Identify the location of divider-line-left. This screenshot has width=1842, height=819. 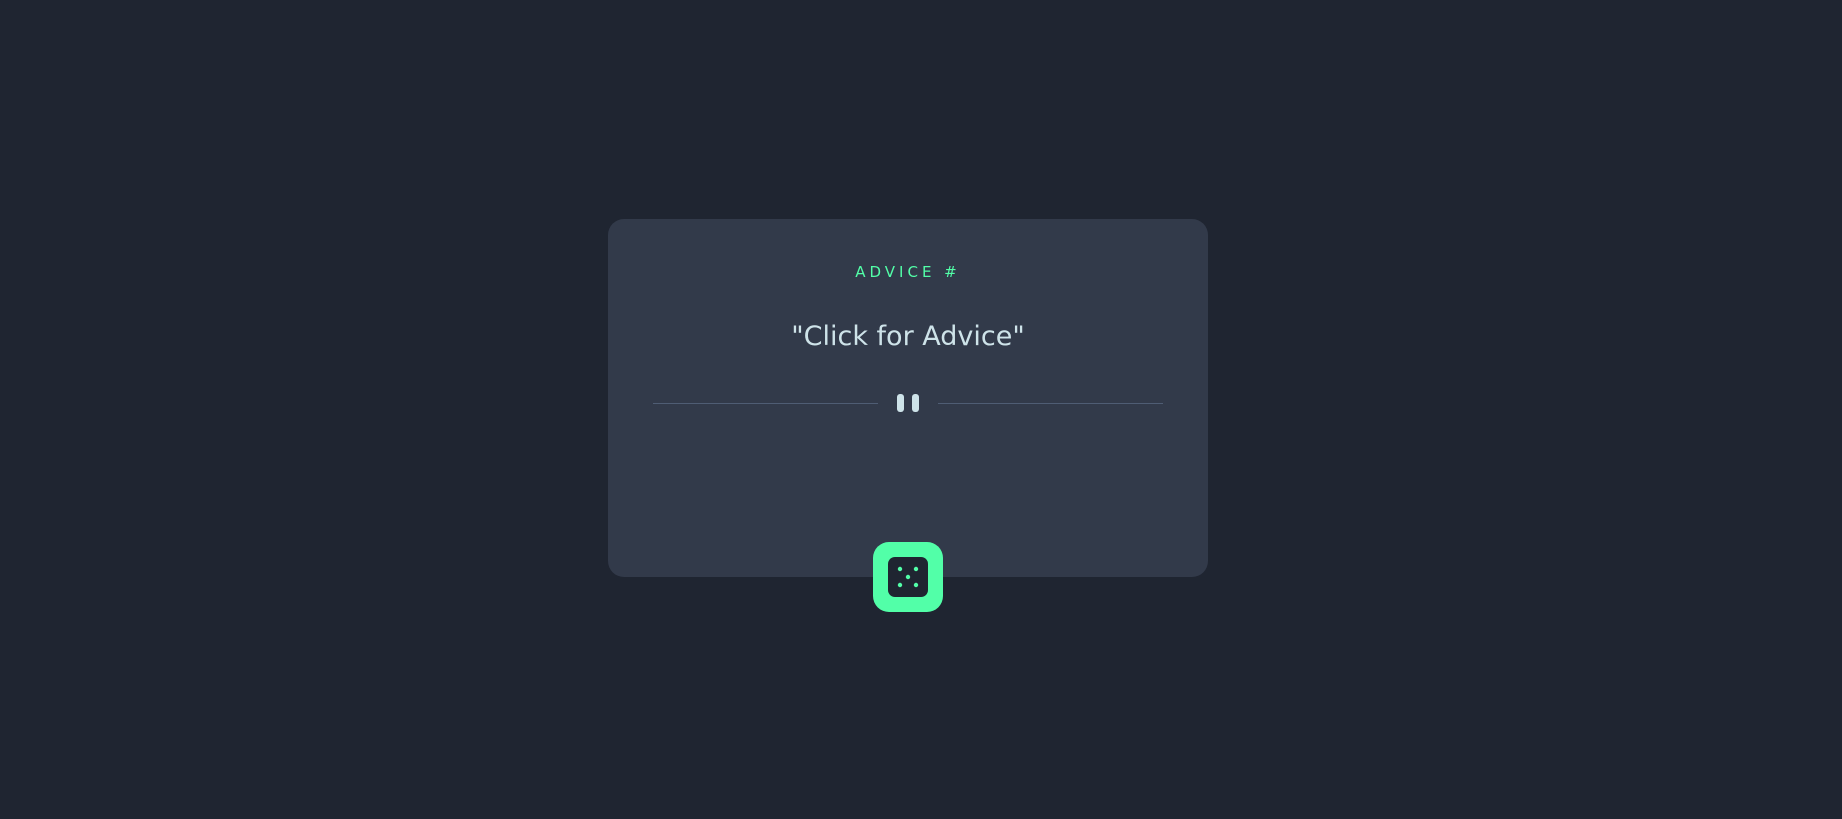
(765, 403).